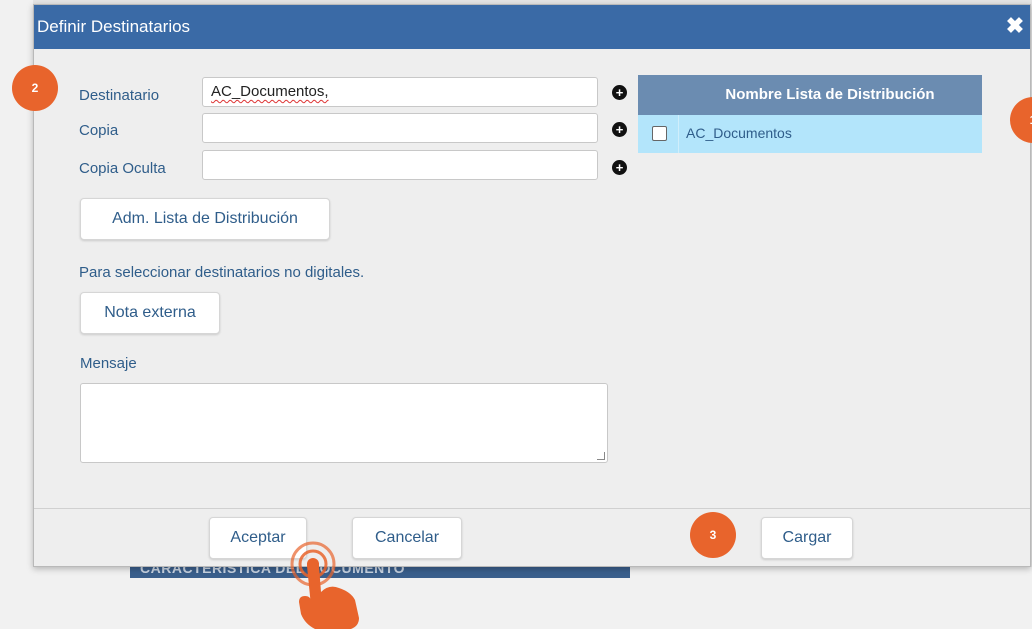  Describe the element at coordinates (713, 535) in the screenshot. I see `step-marker-3: 3` at that location.